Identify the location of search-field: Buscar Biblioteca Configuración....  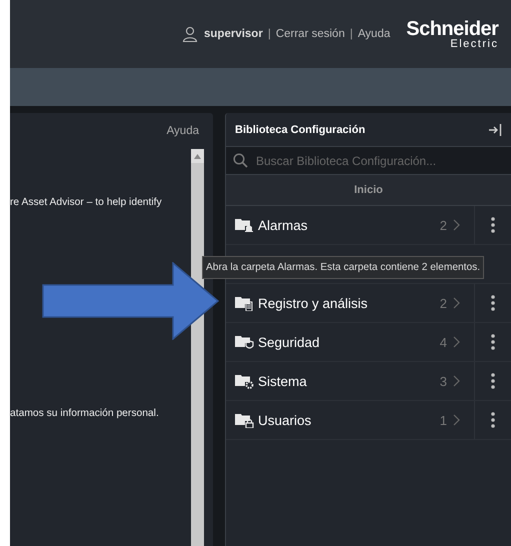
(368, 160).